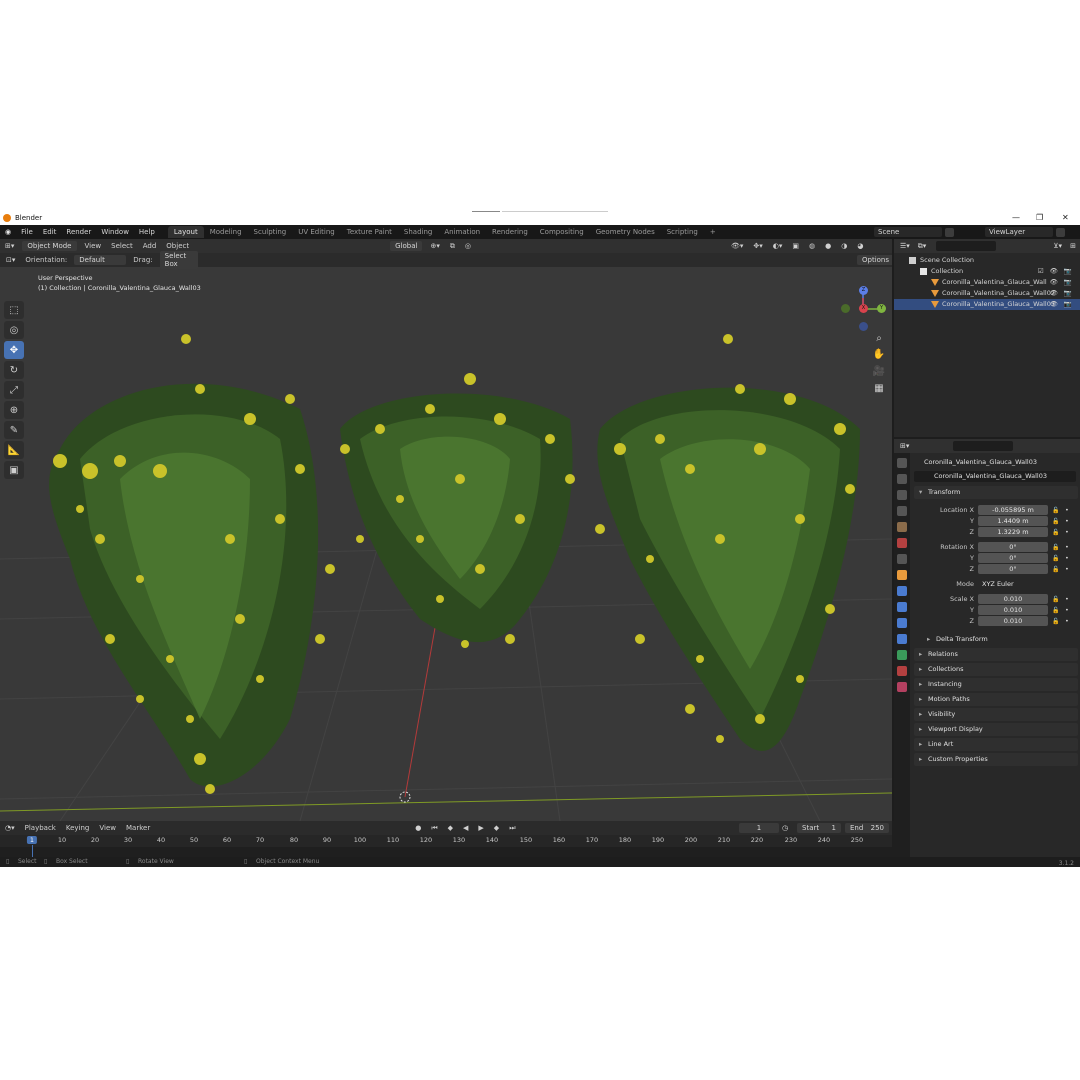 The width and height of the screenshot is (1080, 1080). Describe the element at coordinates (902, 527) in the screenshot. I see `scene-tab-icon` at that location.